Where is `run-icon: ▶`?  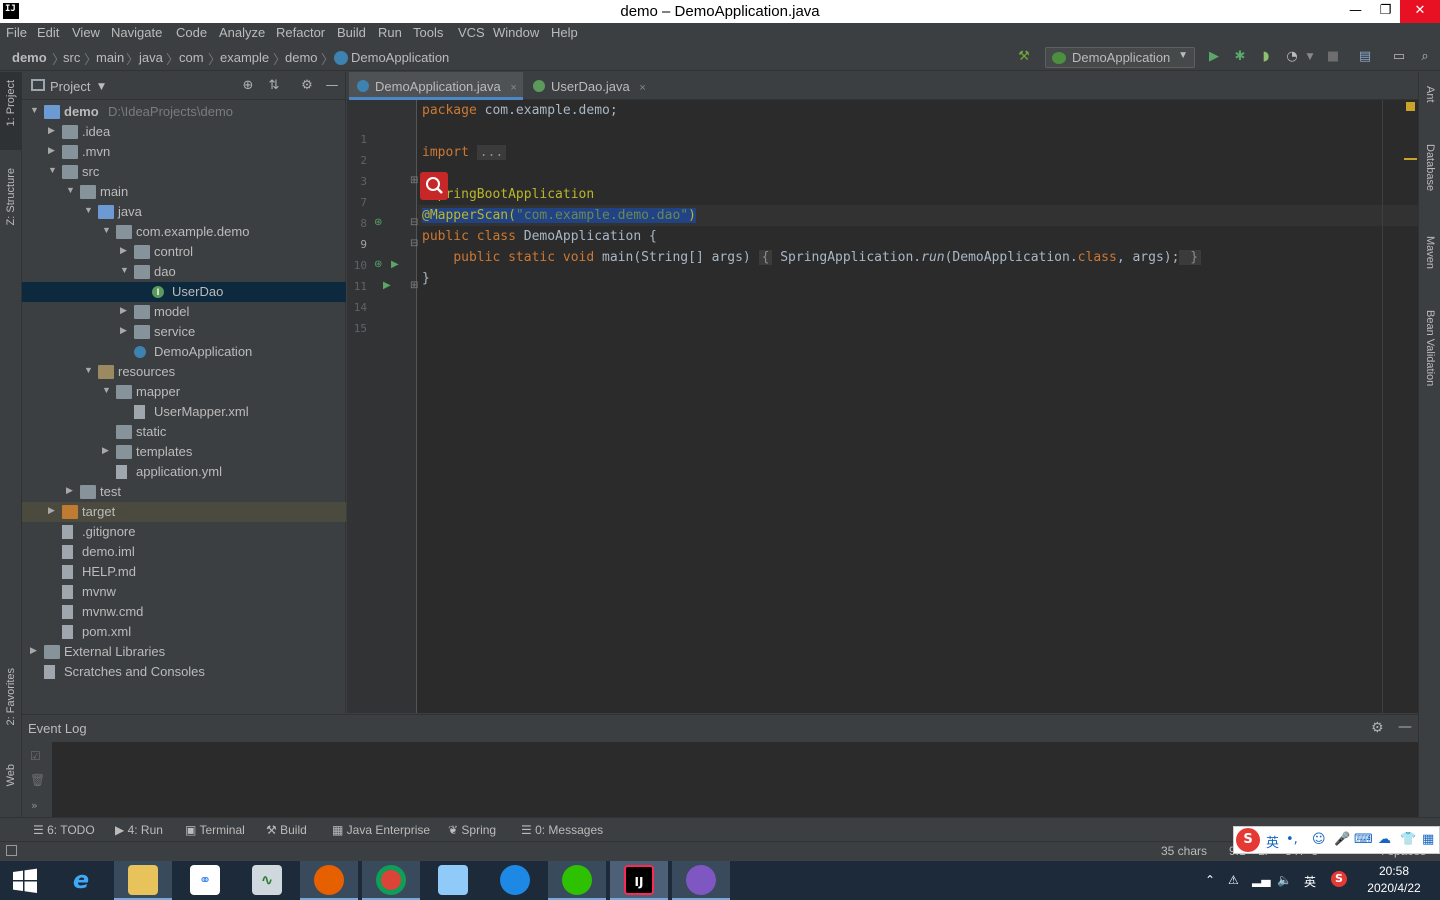
run-icon: ▶ is located at coordinates (1214, 57).